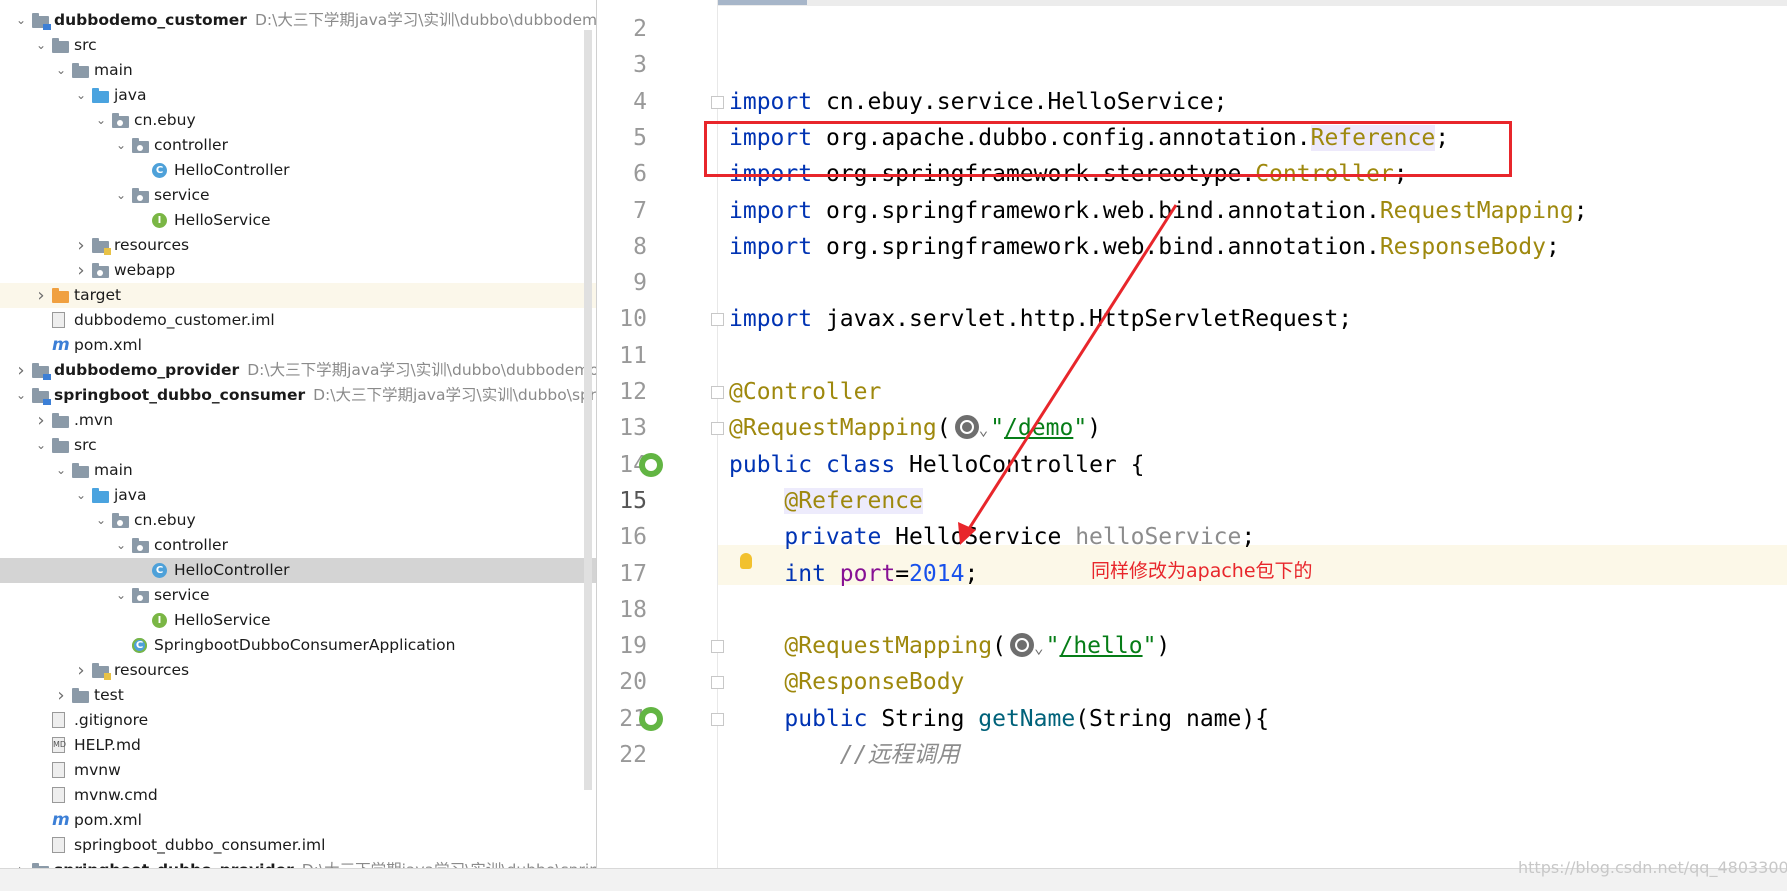 The image size is (1787, 891). Describe the element at coordinates (888, 646) in the screenshot. I see `code-token: @RequestMapping` at that location.